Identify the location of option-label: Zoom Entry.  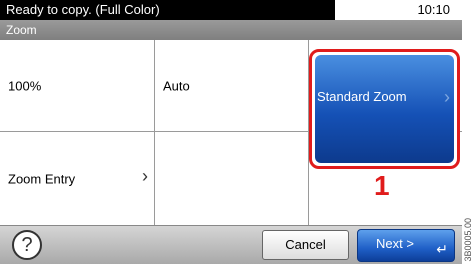
(42, 178).